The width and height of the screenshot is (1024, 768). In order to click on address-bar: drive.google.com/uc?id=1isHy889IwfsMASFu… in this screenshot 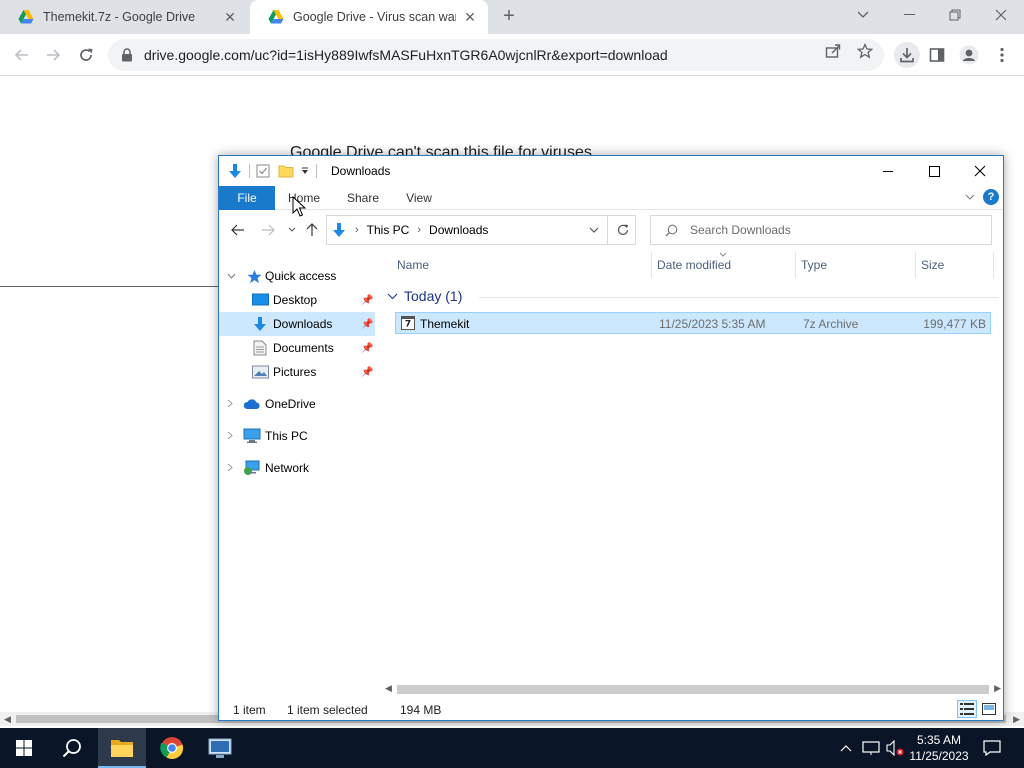, I will do `click(496, 55)`.